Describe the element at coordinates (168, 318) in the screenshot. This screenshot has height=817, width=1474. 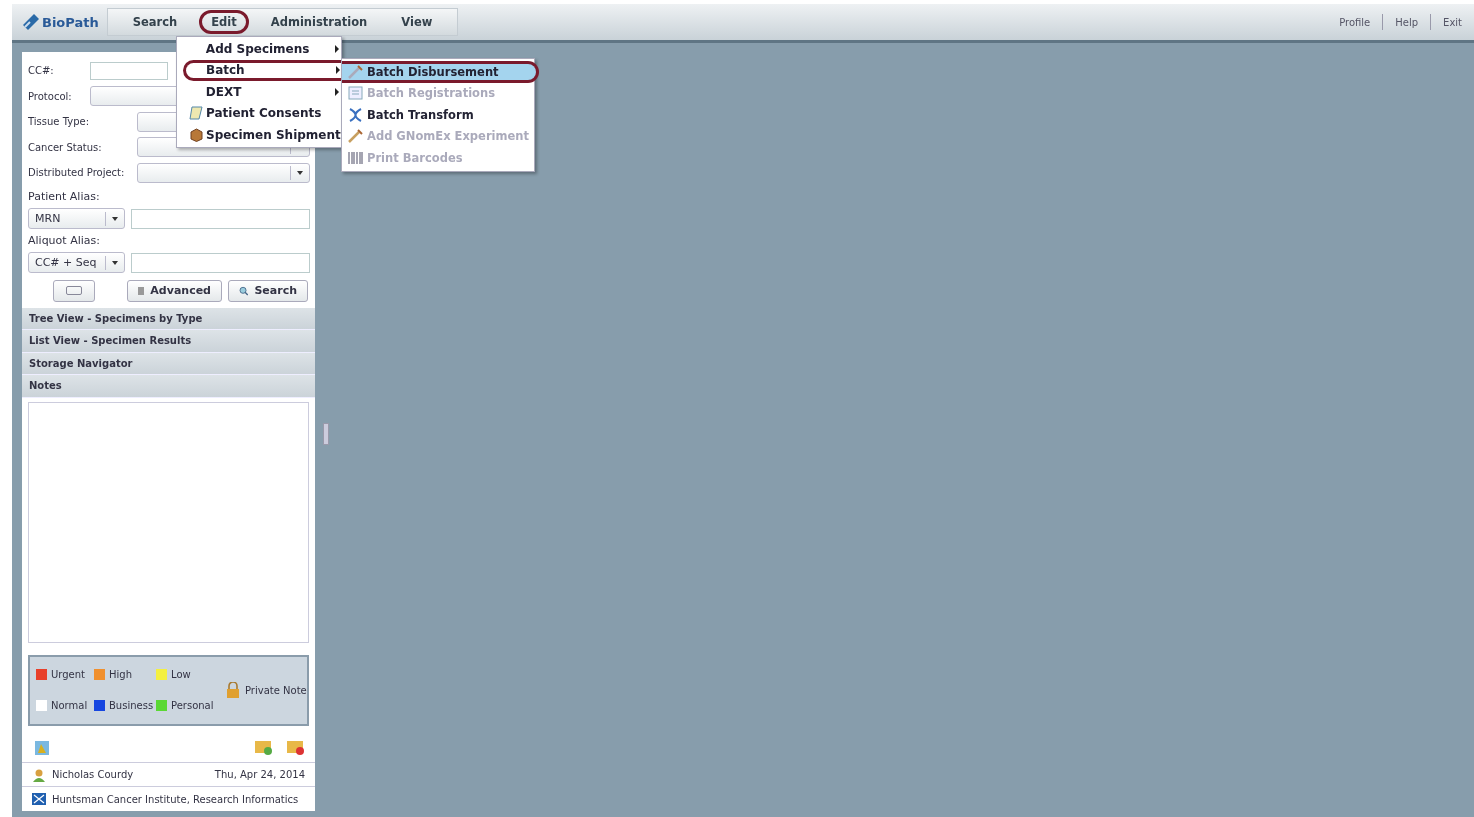
I see `section-header: Tree View - Specimens by Type` at that location.